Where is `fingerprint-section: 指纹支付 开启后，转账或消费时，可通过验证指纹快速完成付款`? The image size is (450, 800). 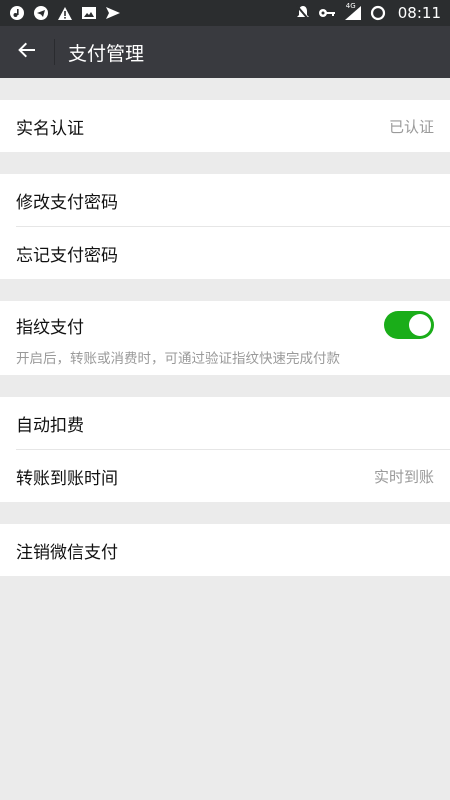
fingerprint-section: 指纹支付 开启后，转账或消费时，可通过验证指纹快速完成付款 is located at coordinates (225, 338).